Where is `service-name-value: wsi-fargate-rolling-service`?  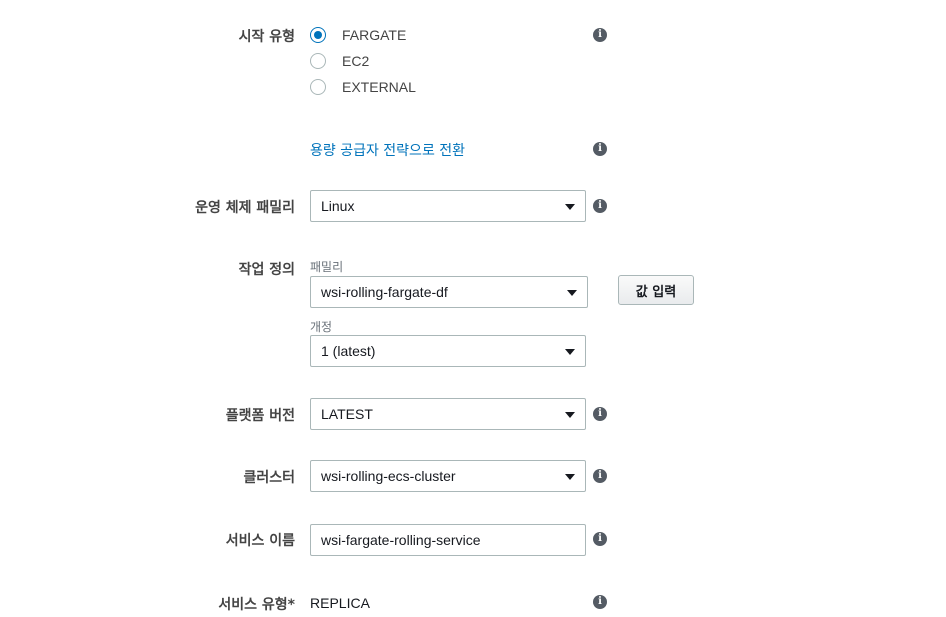 service-name-value: wsi-fargate-rolling-service is located at coordinates (401, 540).